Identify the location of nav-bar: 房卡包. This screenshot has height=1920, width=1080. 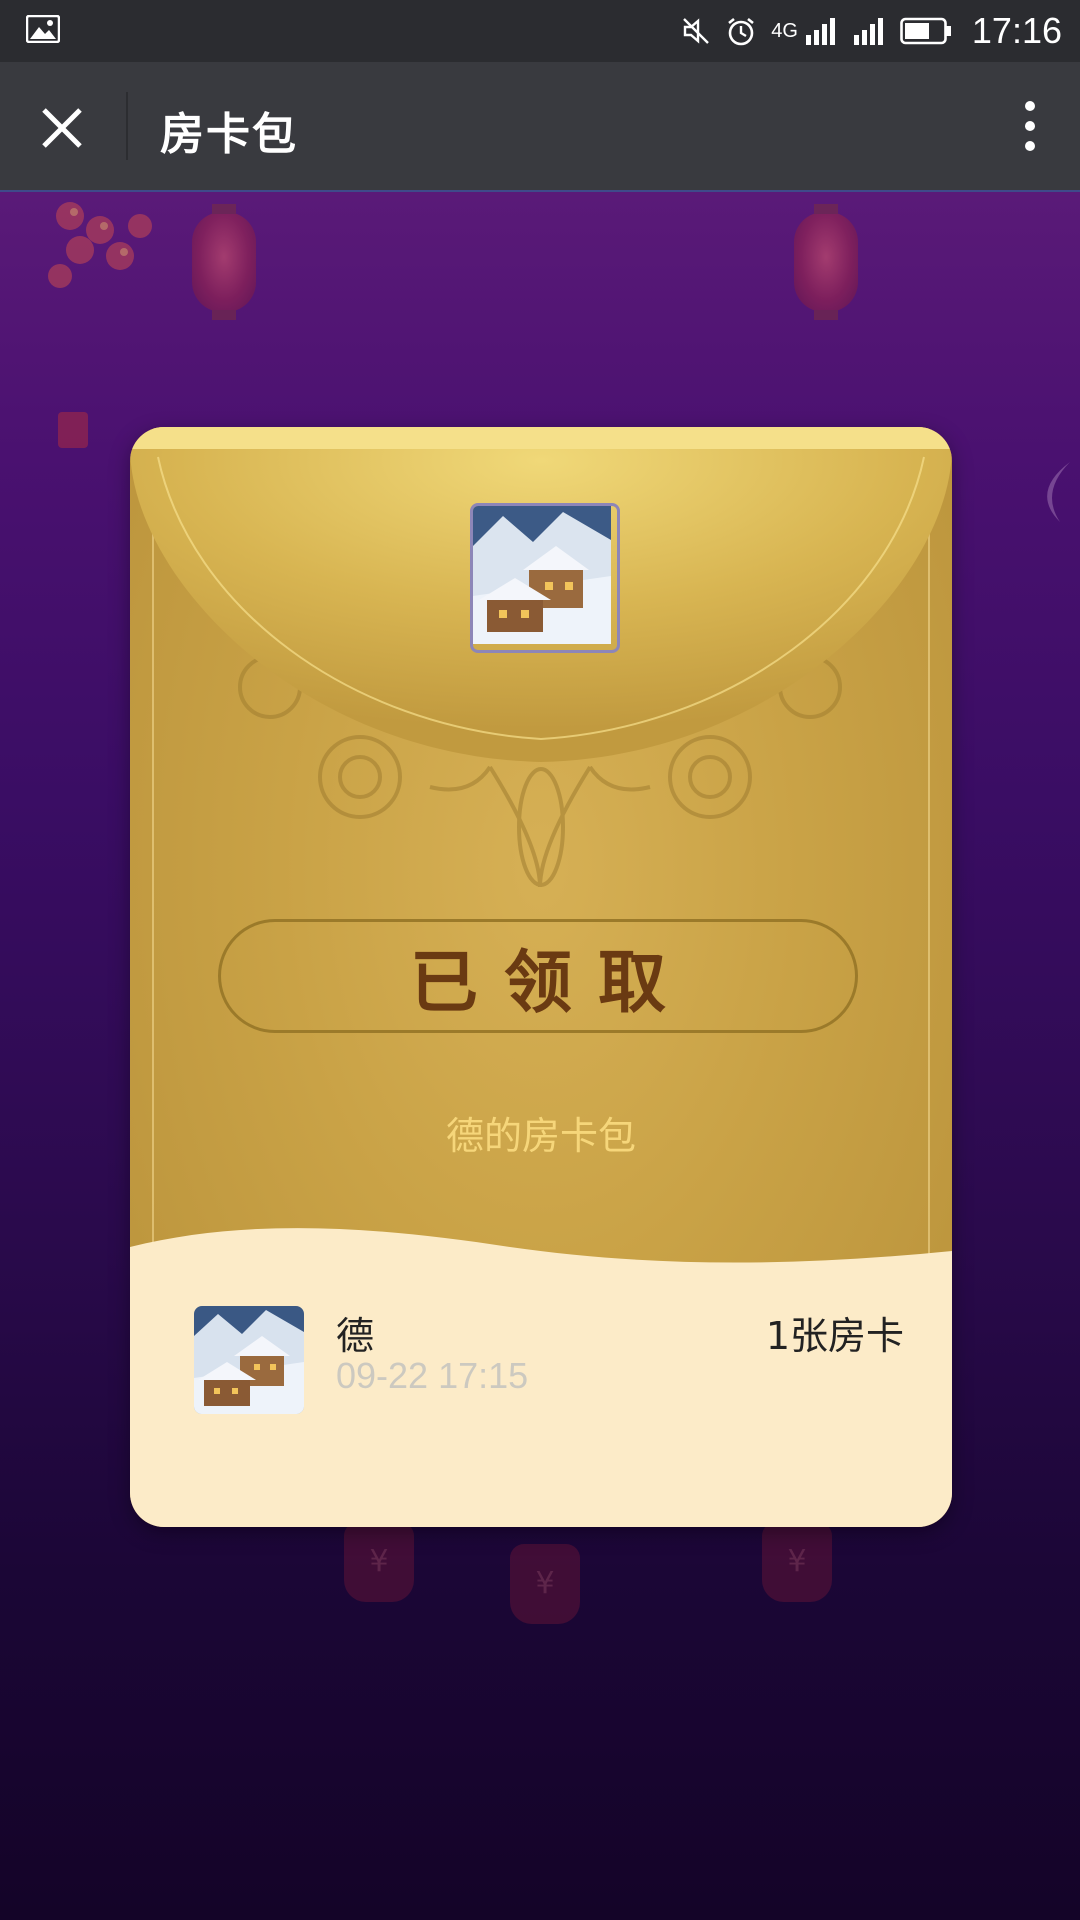
(540, 127).